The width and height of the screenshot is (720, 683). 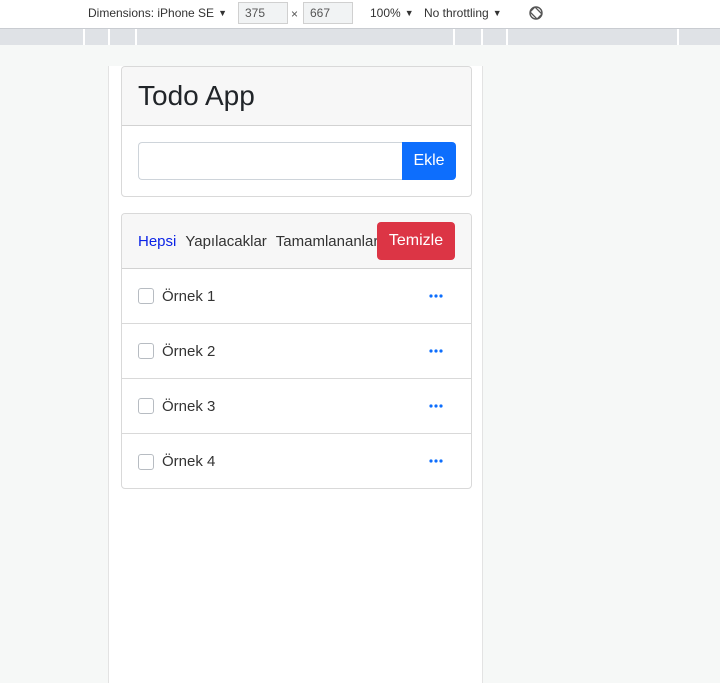 I want to click on media-query-ruler, so click(x=360, y=36).